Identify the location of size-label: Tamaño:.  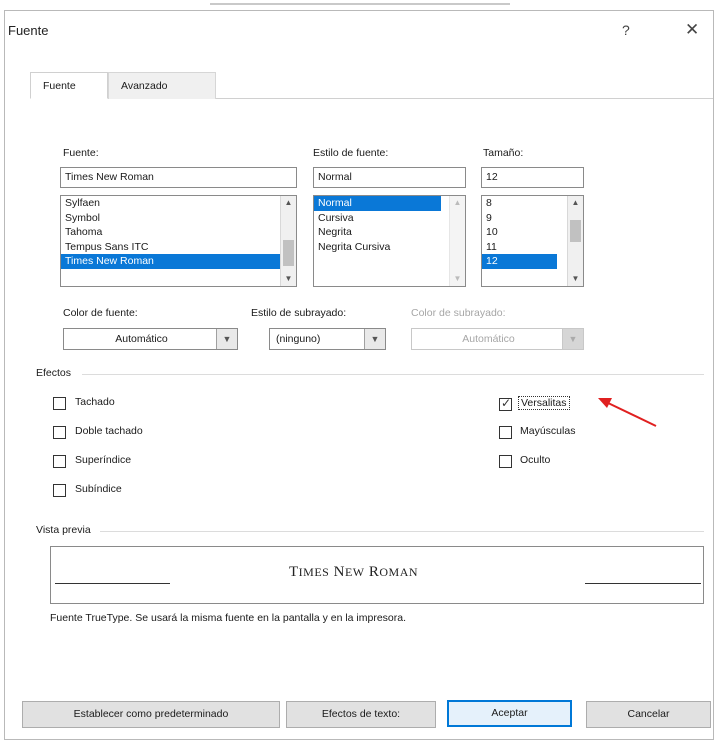
(503, 153).